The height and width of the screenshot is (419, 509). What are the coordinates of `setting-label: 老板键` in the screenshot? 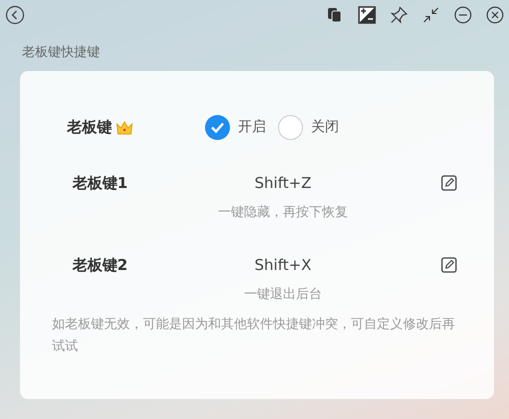 It's located at (89, 127).